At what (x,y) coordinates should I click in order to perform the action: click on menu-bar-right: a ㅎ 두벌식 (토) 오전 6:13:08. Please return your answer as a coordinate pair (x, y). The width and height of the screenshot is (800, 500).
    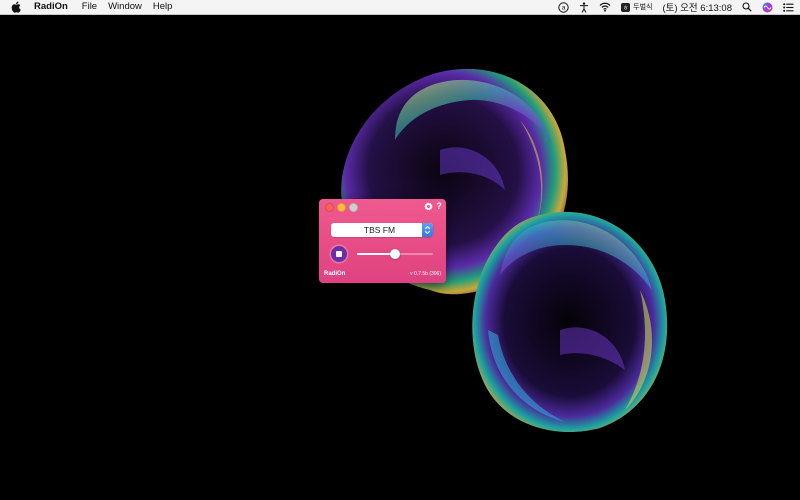
    Looking at the image, I should click on (671, 7).